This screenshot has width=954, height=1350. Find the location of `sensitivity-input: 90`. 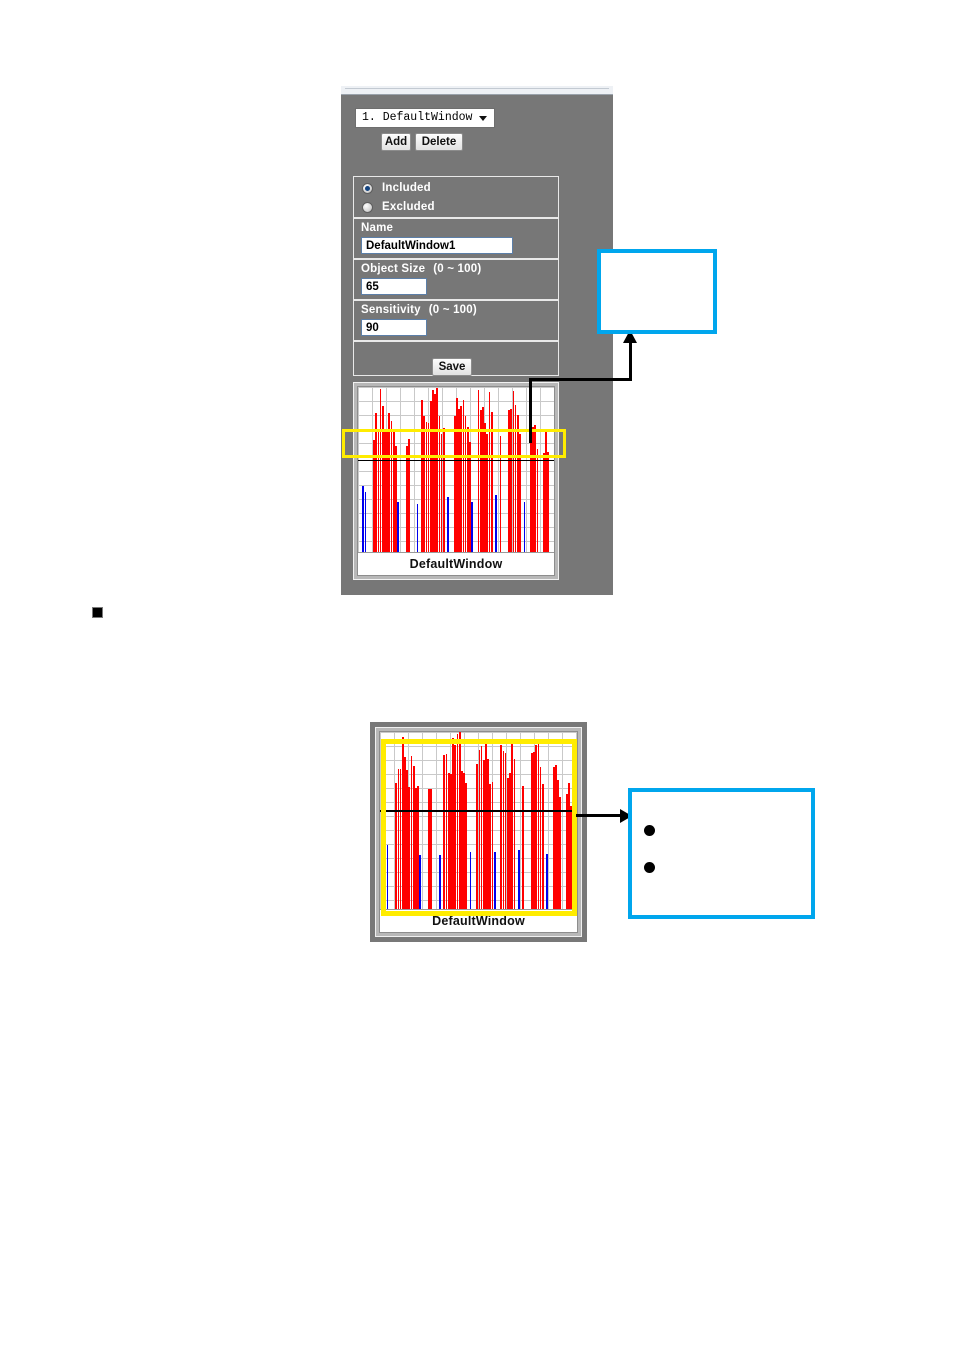

sensitivity-input: 90 is located at coordinates (394, 327).